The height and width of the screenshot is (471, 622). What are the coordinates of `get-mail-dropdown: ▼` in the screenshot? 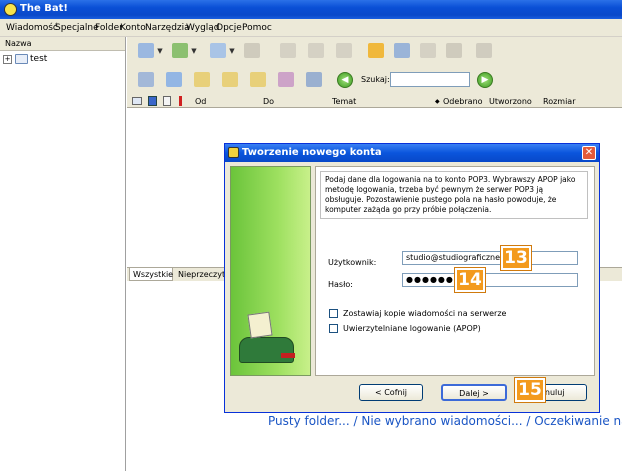 It's located at (160, 51).